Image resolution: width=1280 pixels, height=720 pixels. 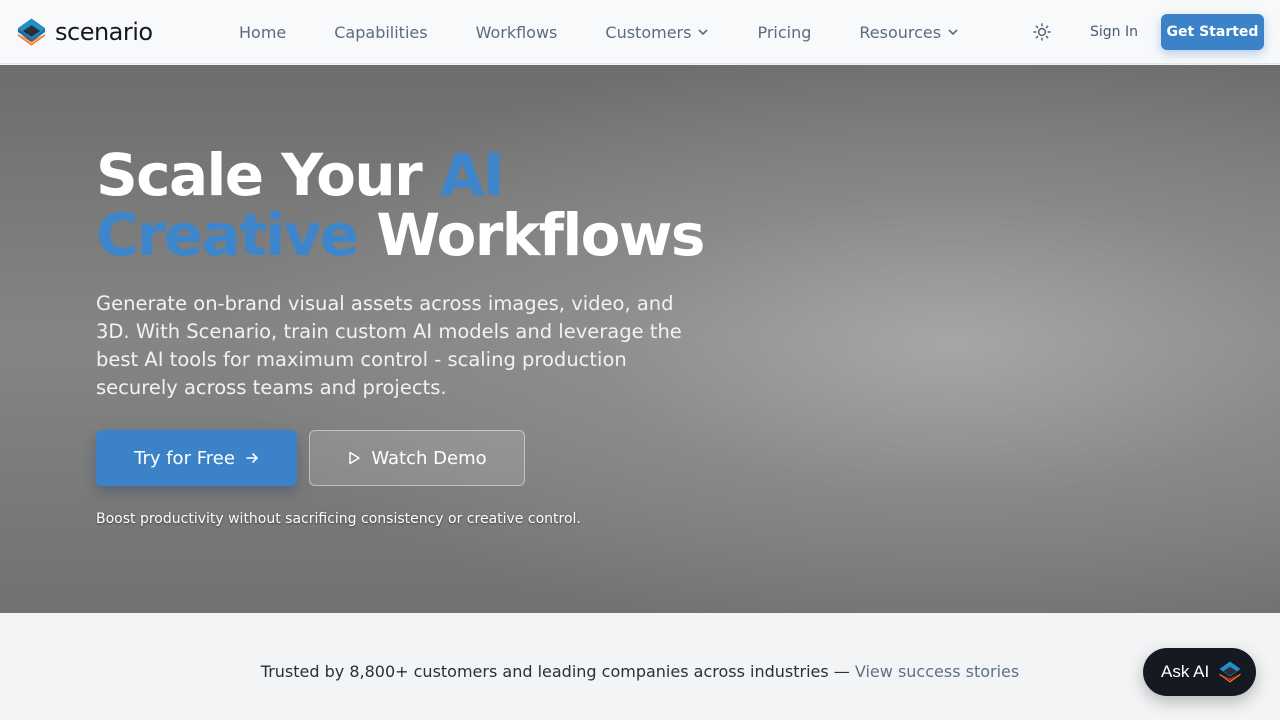 I want to click on get-started-button: Get Started, so click(x=1212, y=32).